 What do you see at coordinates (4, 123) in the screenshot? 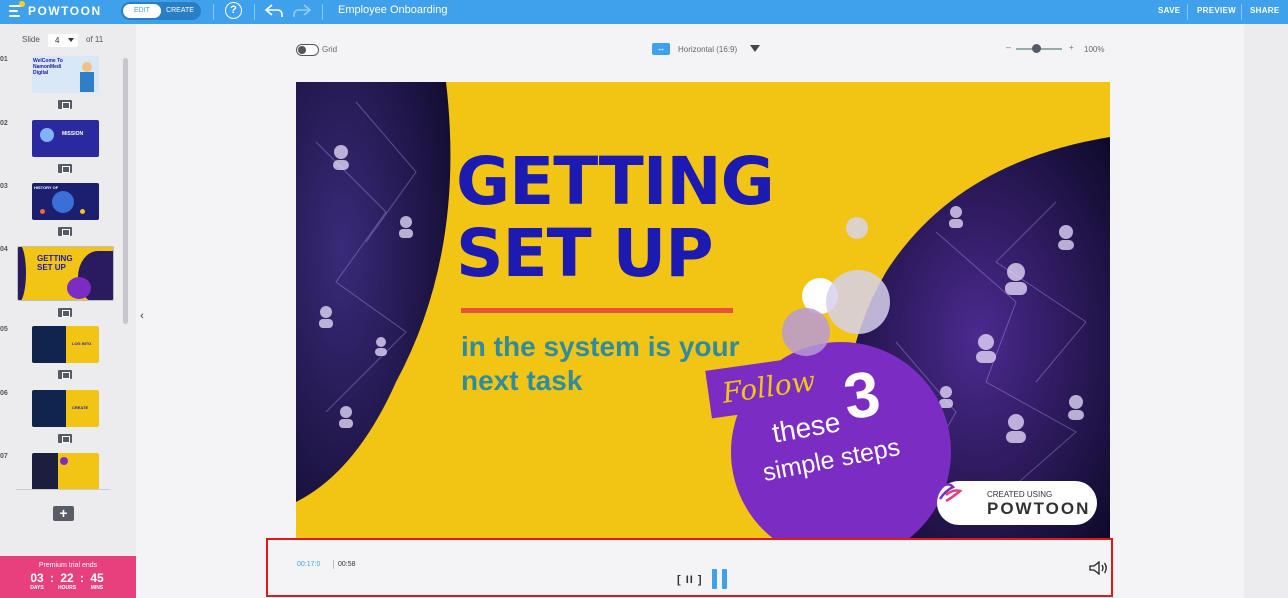
I see `thumbnail-number: 02` at bounding box center [4, 123].